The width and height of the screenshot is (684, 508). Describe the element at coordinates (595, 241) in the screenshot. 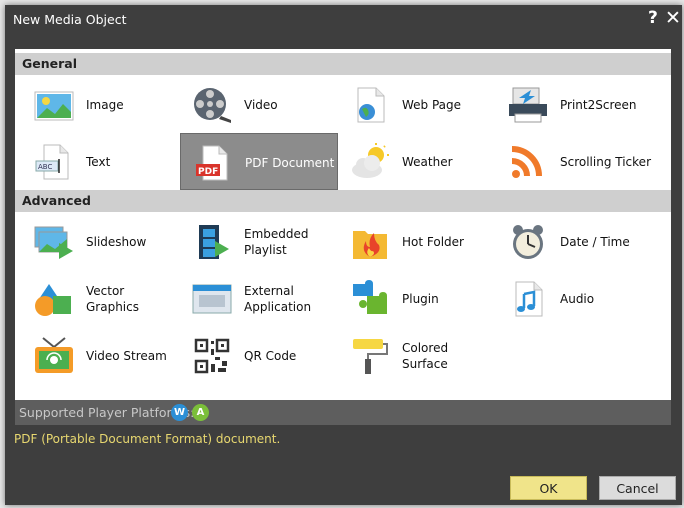

I see `item-label: Date / Time` at that location.